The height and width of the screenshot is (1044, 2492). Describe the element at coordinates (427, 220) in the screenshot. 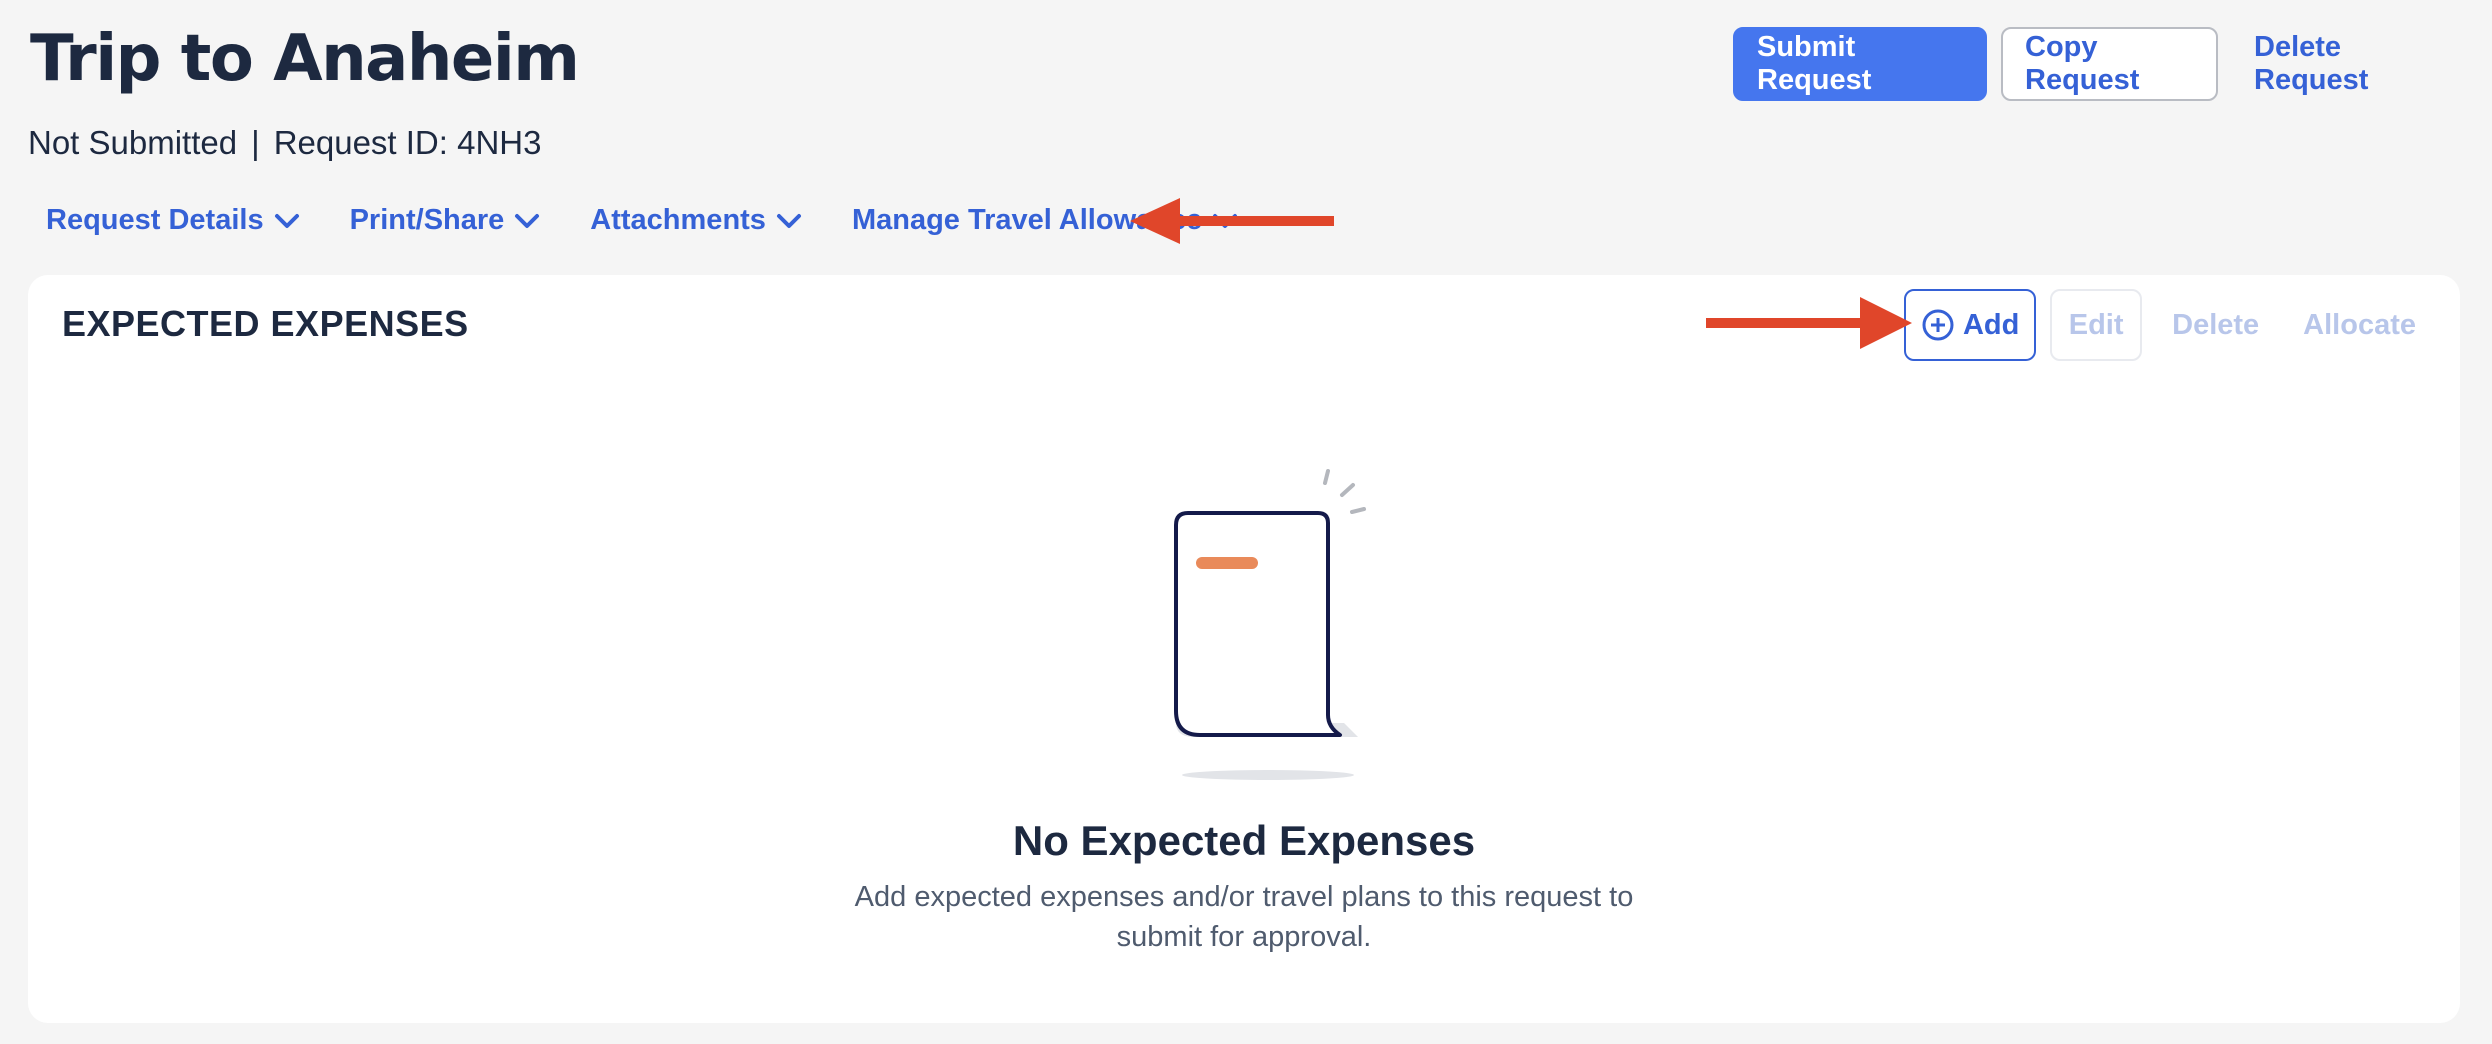

I see `menu-label: Print/Share` at that location.